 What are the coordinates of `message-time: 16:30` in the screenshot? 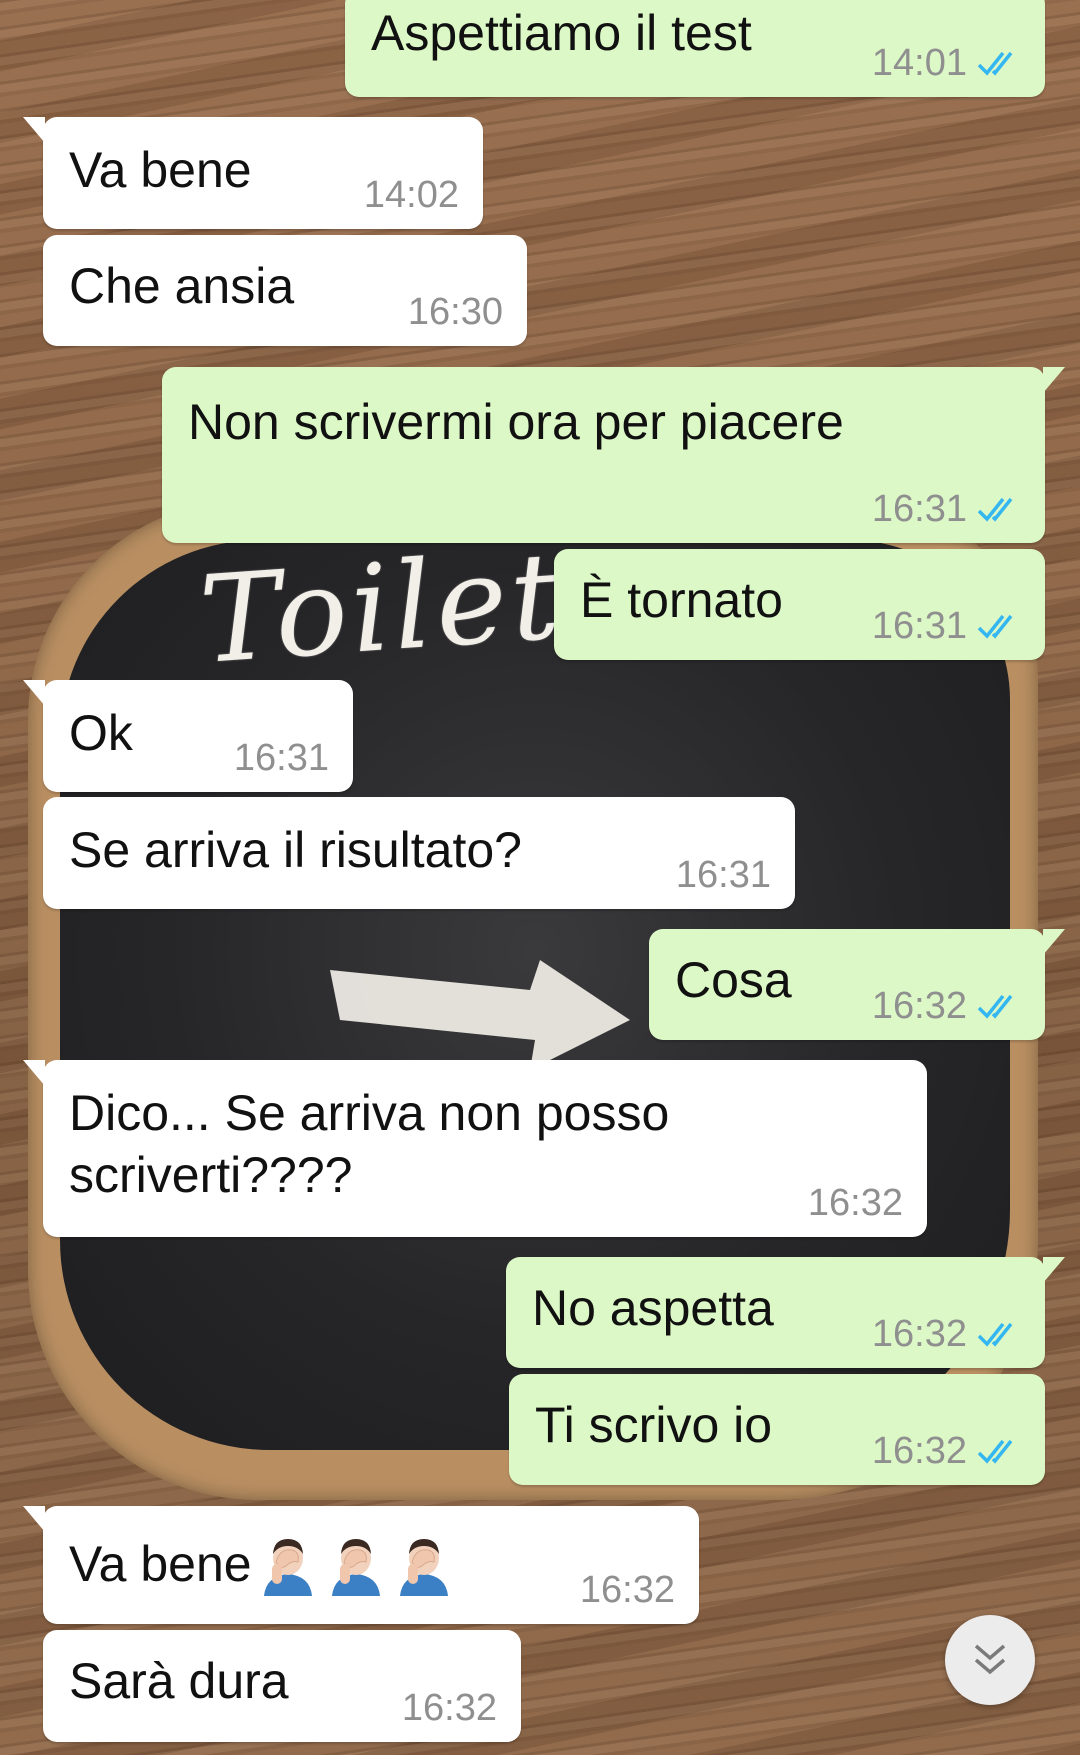 It's located at (455, 312).